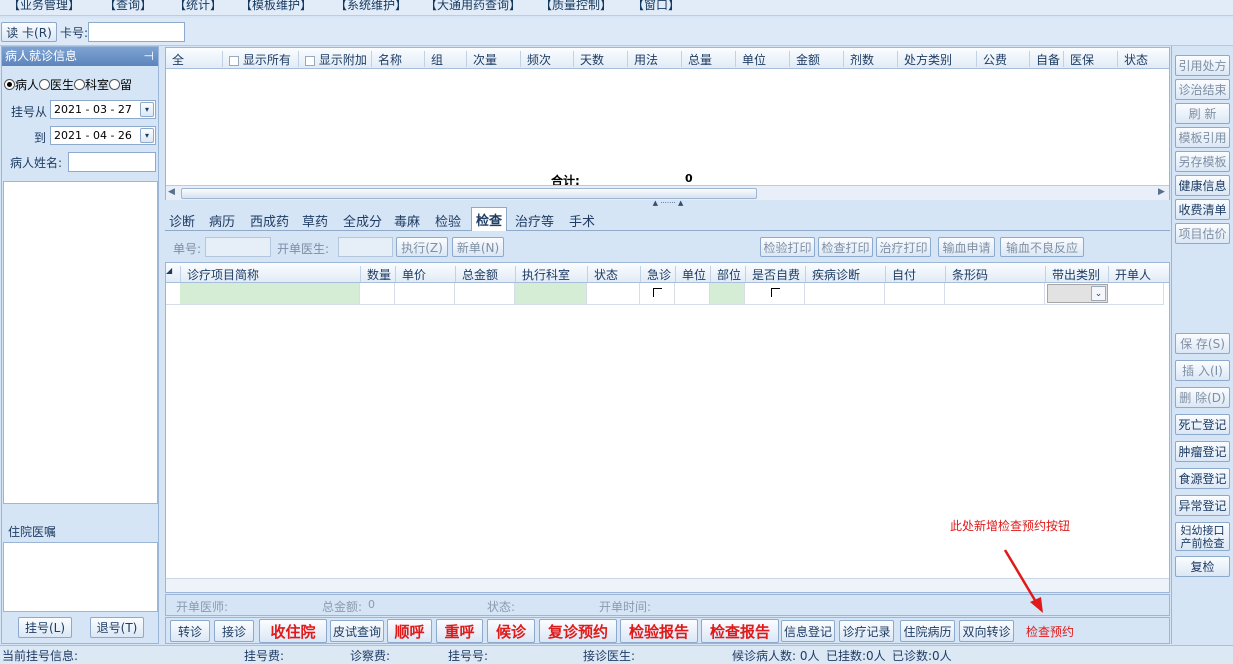 Image resolution: width=1233 pixels, height=664 pixels. I want to click on revisit-booking-button: 复诊预约, so click(578, 631).